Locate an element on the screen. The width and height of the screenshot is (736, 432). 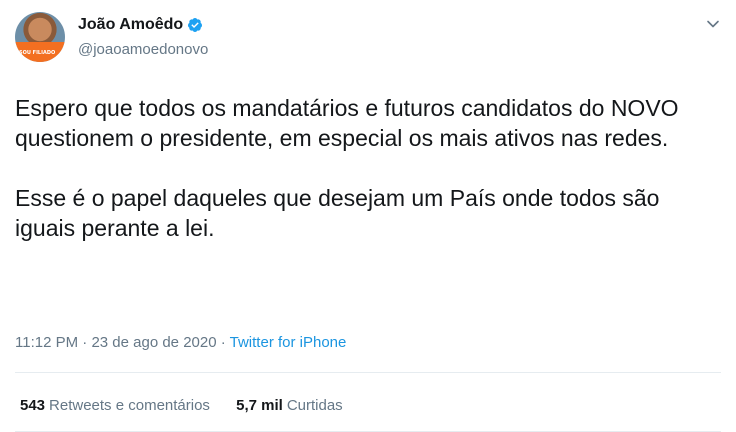
likes-count: 5,7 mil is located at coordinates (259, 405).